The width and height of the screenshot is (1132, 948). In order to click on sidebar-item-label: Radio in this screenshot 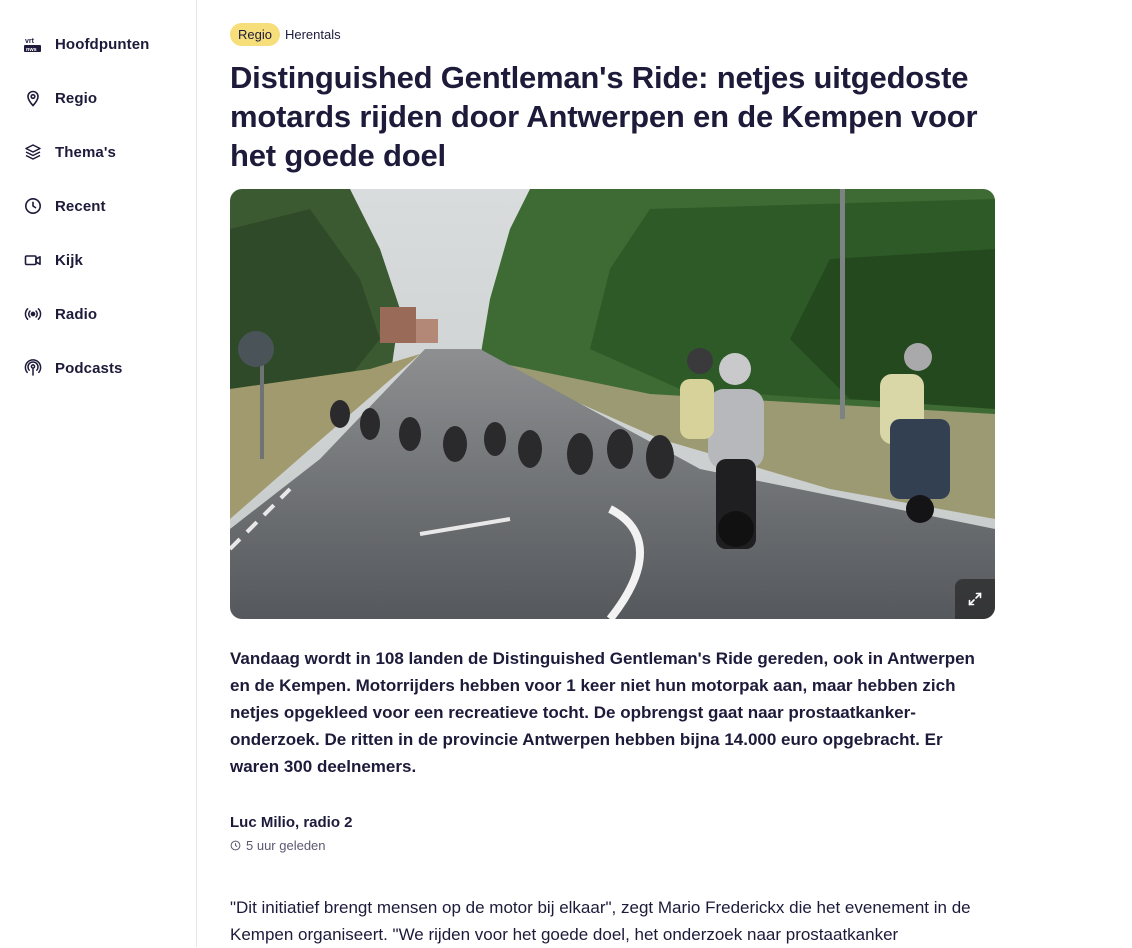, I will do `click(76, 314)`.